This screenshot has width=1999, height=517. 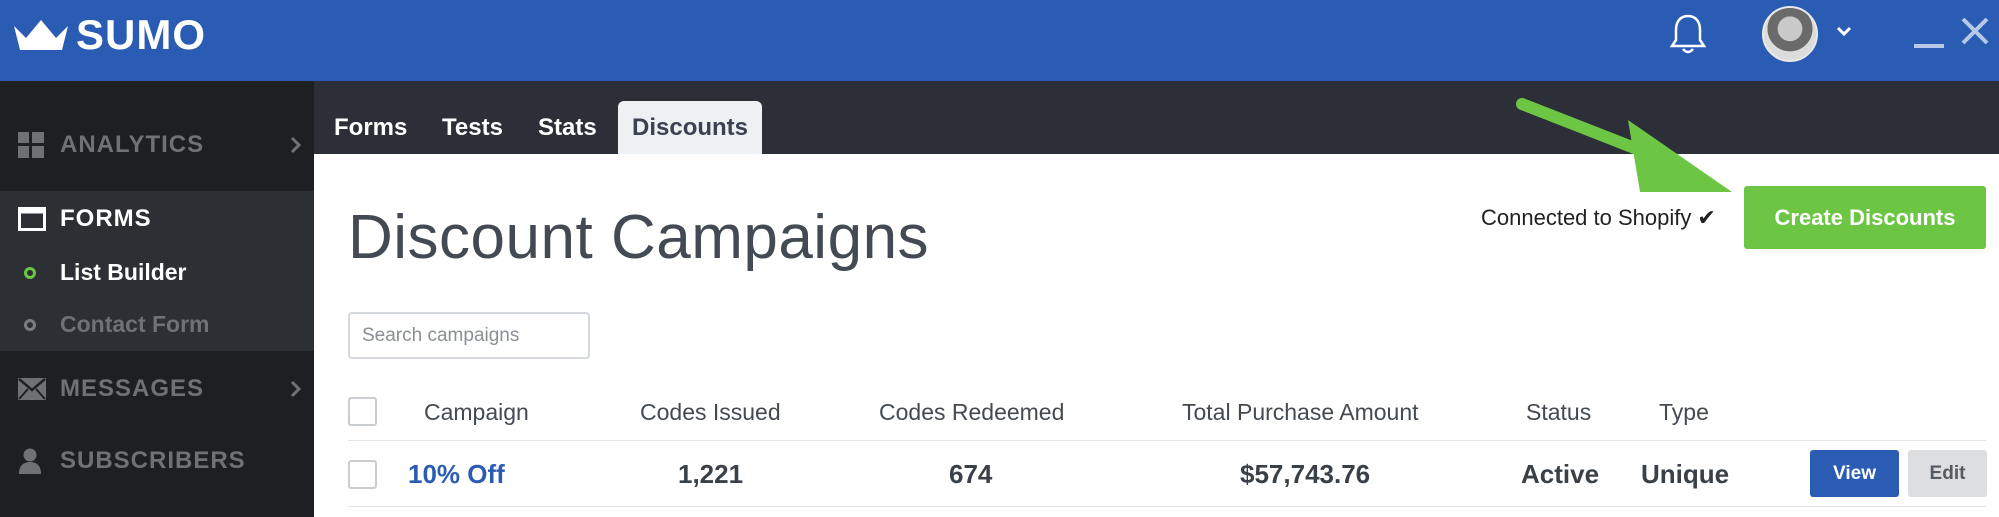 I want to click on column-header-campaign: Campaign, so click(x=476, y=412).